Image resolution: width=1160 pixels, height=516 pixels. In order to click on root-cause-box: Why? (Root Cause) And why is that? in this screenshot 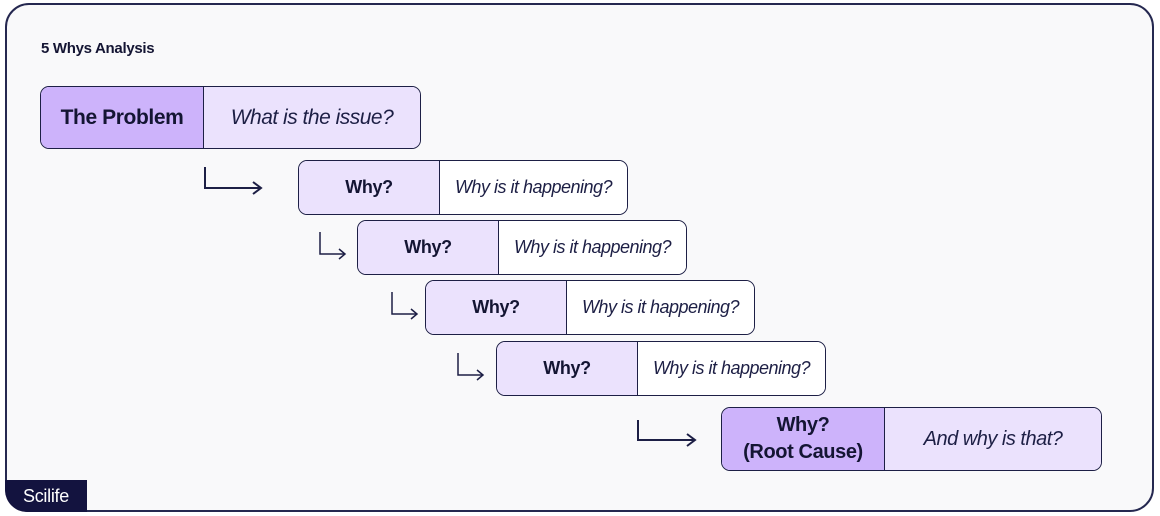, I will do `click(911, 439)`.